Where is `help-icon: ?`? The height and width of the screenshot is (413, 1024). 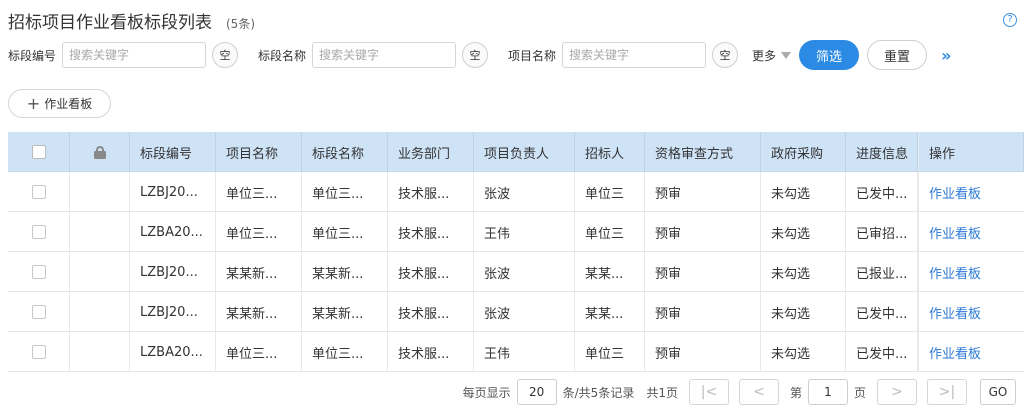 help-icon: ? is located at coordinates (1010, 20).